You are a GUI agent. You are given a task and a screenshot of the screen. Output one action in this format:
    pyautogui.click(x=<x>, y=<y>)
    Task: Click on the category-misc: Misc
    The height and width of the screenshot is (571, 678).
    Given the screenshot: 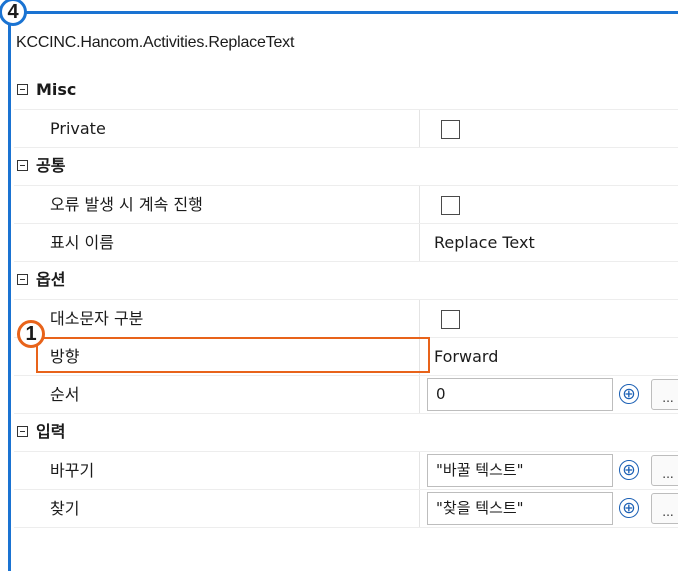 What is the action you would take?
    pyautogui.click(x=346, y=91)
    